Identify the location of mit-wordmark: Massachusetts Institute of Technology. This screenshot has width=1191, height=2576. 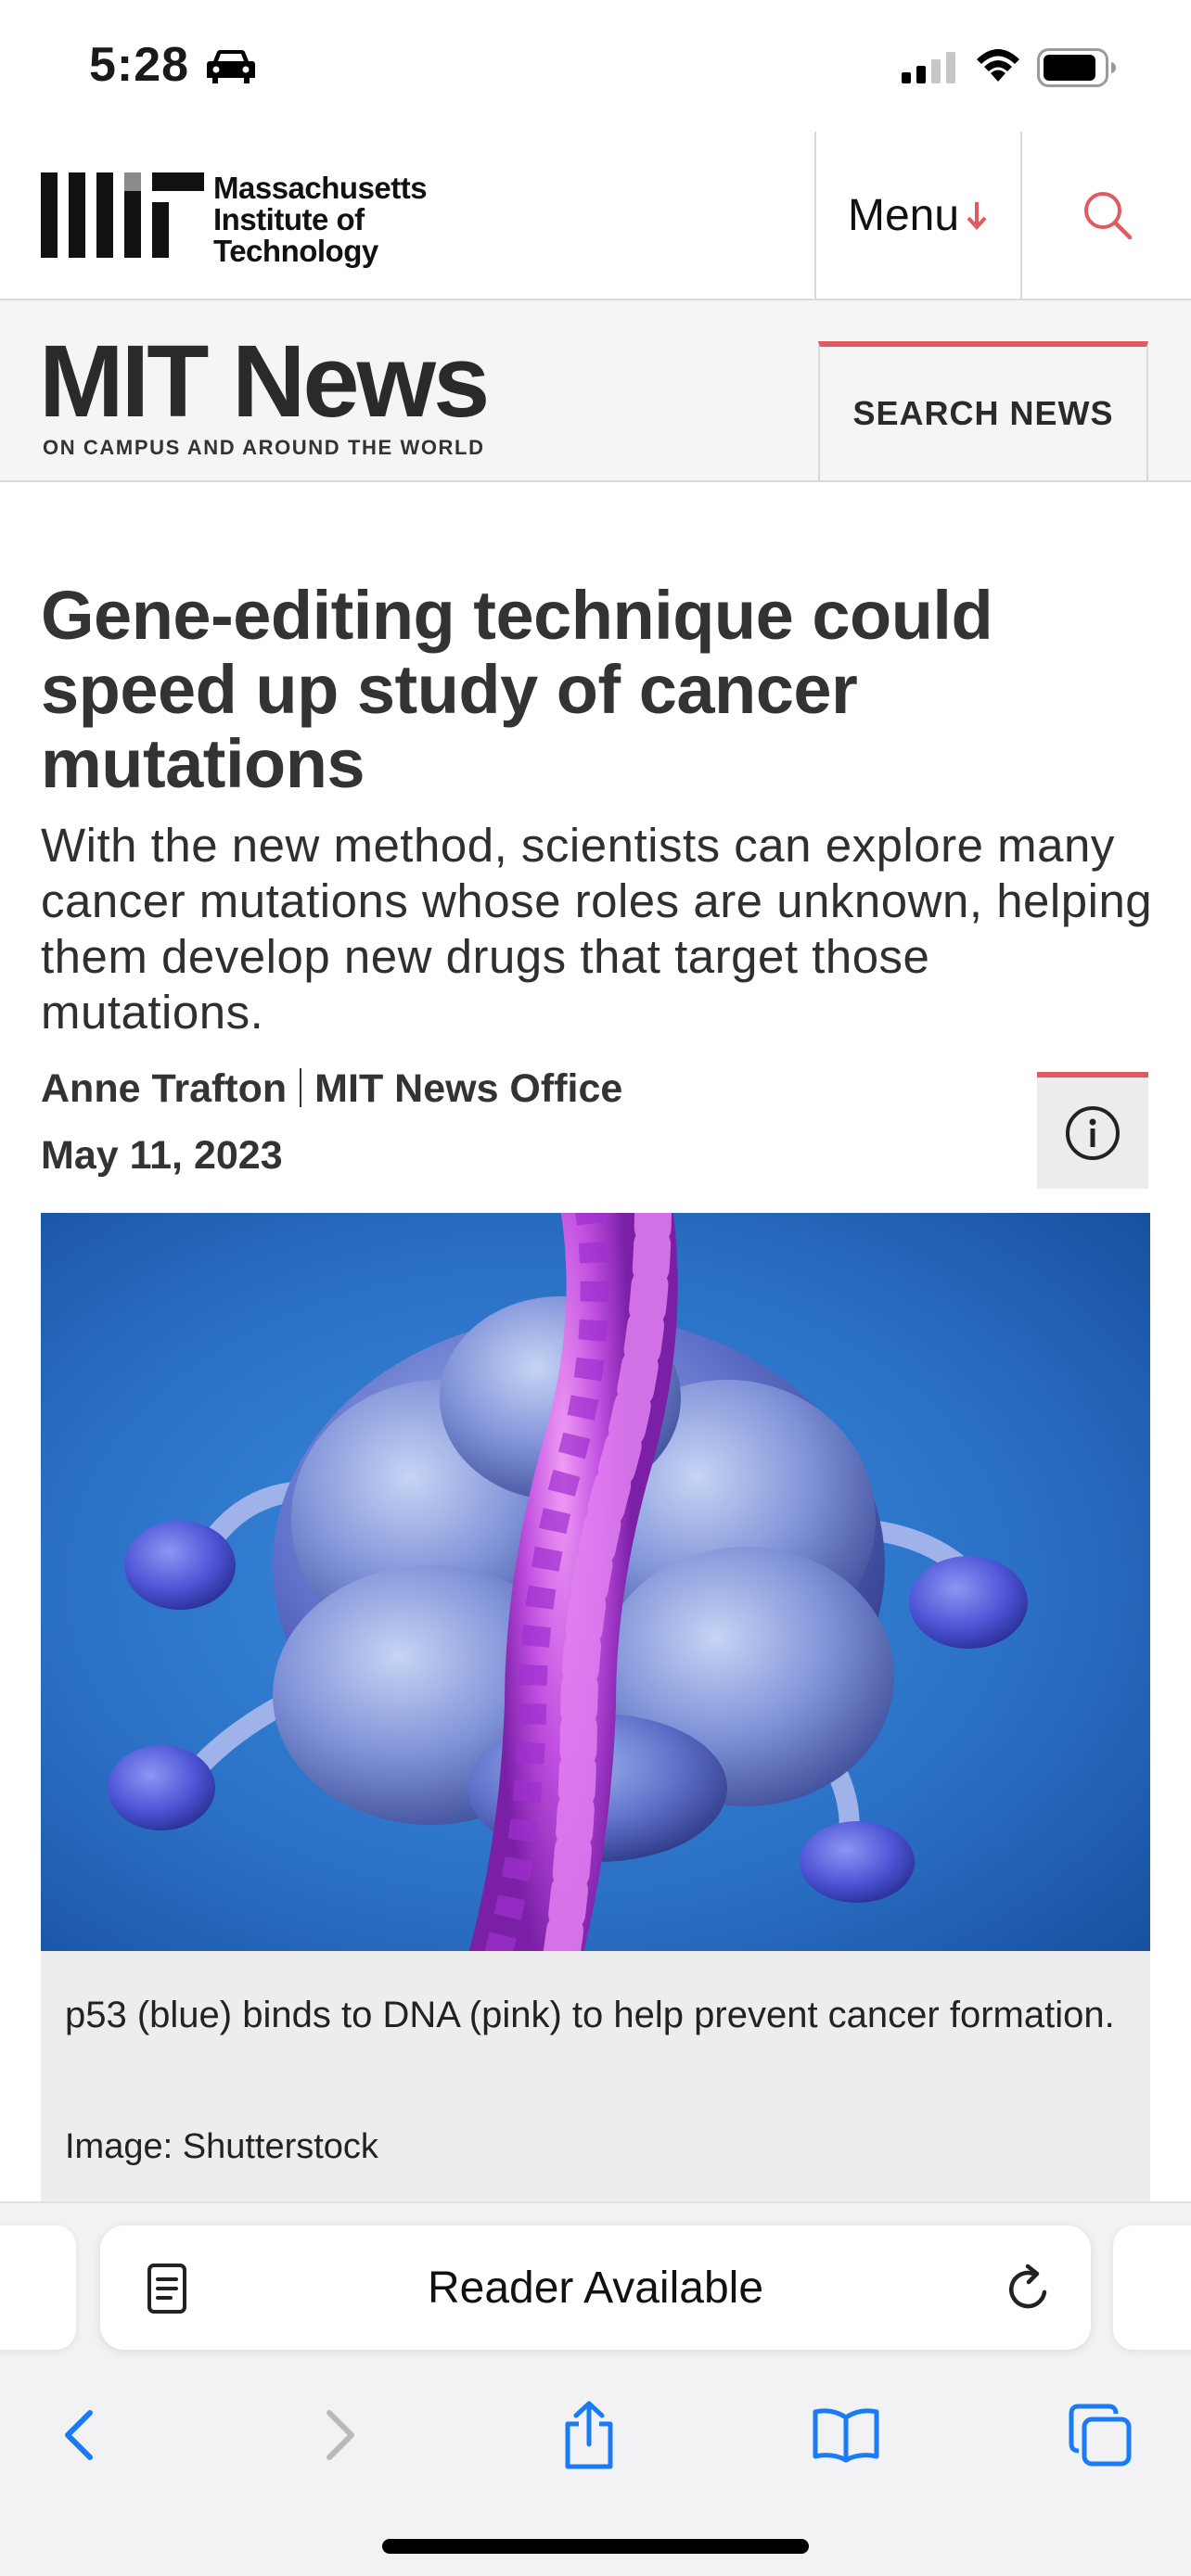
(321, 219).